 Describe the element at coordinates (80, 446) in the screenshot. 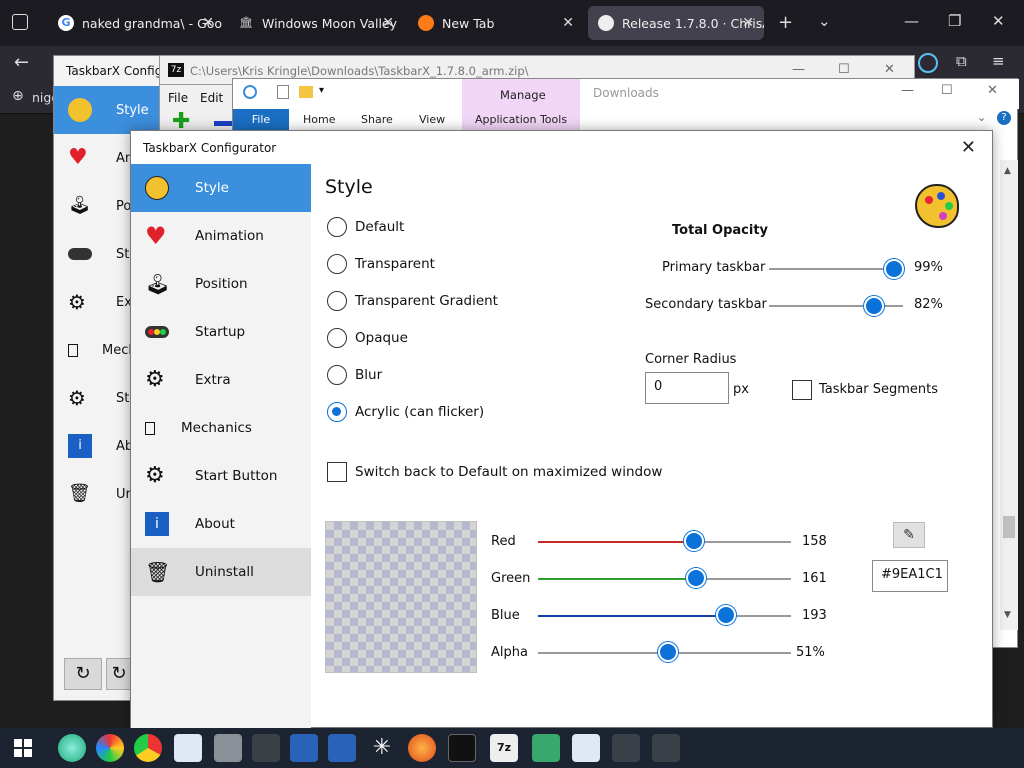

I see `info-icon: i` at that location.